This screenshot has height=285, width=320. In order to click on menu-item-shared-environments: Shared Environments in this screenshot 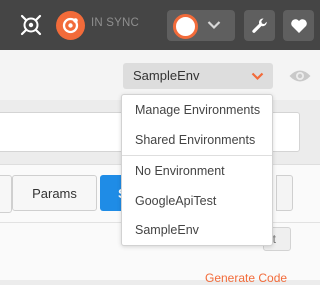, I will do `click(197, 140)`.